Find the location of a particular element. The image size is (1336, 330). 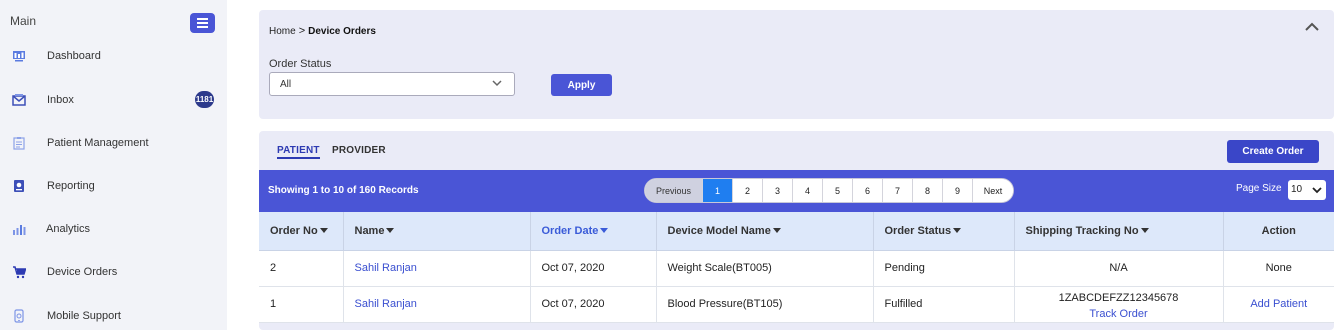

column-header-order-status: Order Status is located at coordinates (944, 231).